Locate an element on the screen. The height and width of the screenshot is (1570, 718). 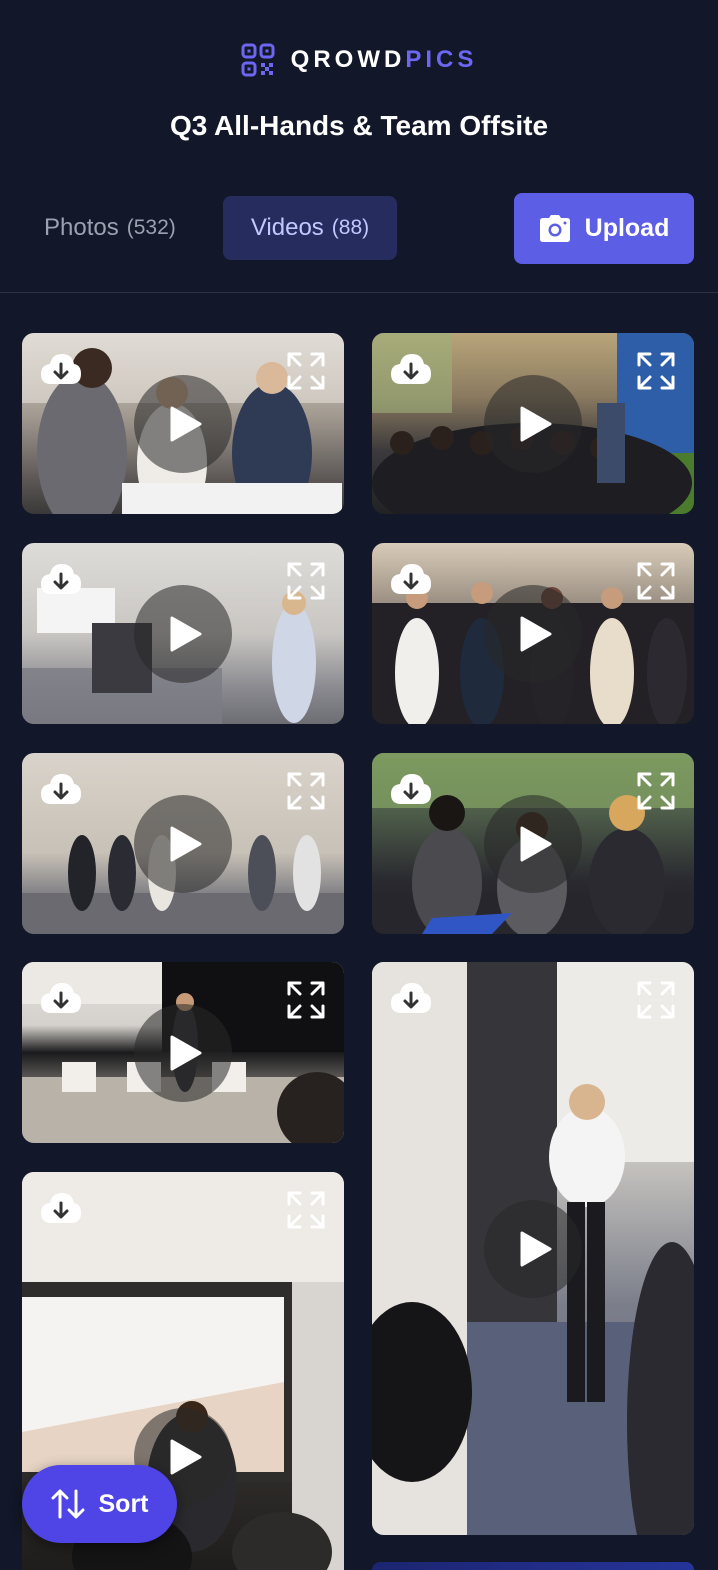
upload-button: Upload is located at coordinates (604, 228).